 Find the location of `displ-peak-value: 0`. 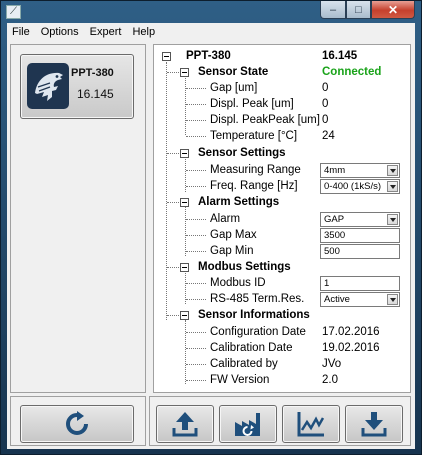

displ-peak-value: 0 is located at coordinates (325, 104).